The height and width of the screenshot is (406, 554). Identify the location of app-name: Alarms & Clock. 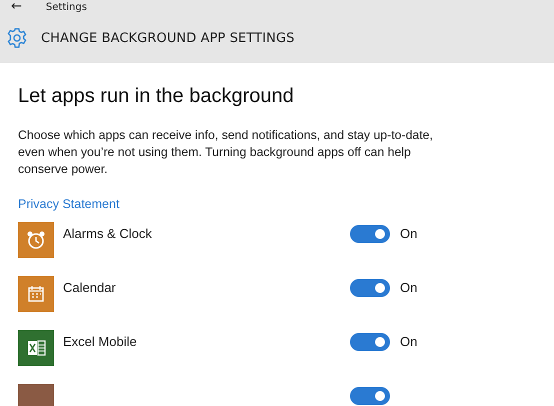
(108, 233).